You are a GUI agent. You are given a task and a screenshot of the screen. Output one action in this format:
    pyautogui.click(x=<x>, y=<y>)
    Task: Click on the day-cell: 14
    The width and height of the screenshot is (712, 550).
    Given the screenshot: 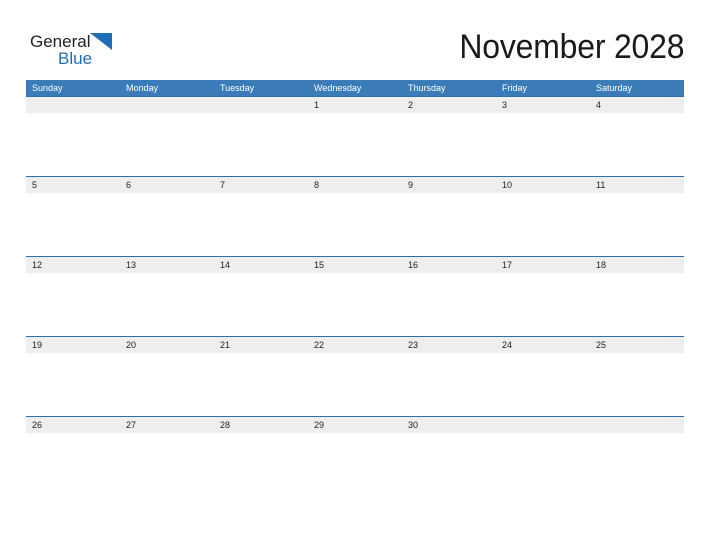 What is the action you would take?
    pyautogui.click(x=261, y=265)
    